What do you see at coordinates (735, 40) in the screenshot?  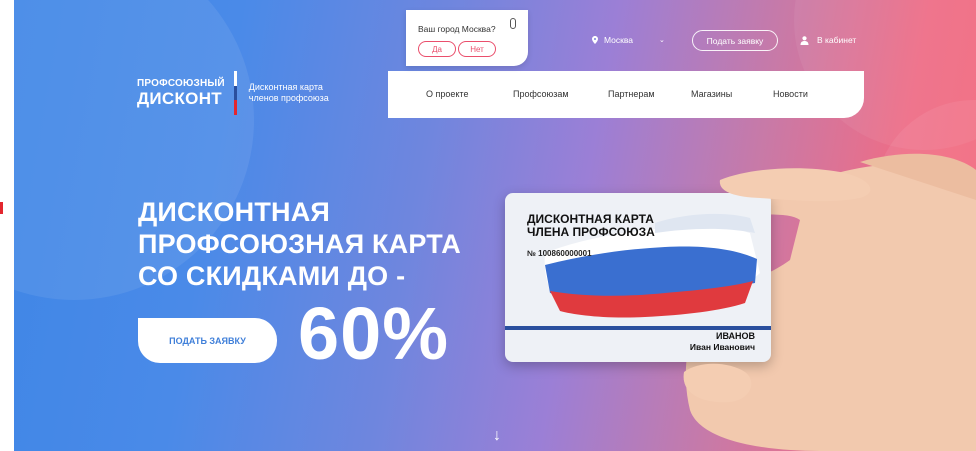 I see `apply-button-header: Подать заявку` at bounding box center [735, 40].